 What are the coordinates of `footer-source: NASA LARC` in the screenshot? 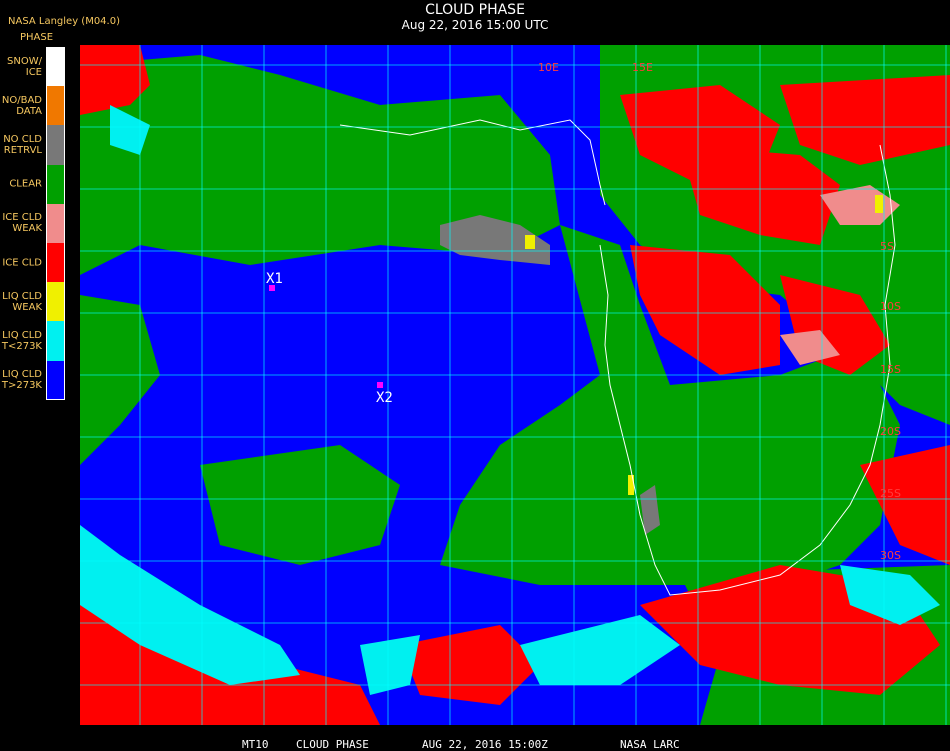 It's located at (650, 744).